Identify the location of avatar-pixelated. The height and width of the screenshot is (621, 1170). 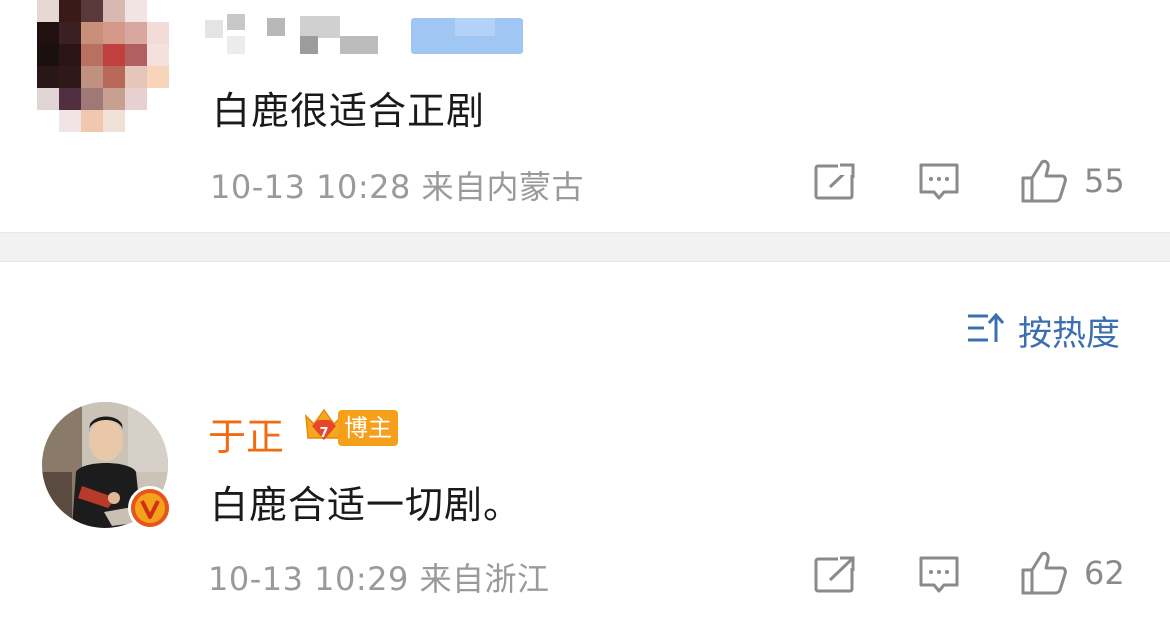
(103, 66).